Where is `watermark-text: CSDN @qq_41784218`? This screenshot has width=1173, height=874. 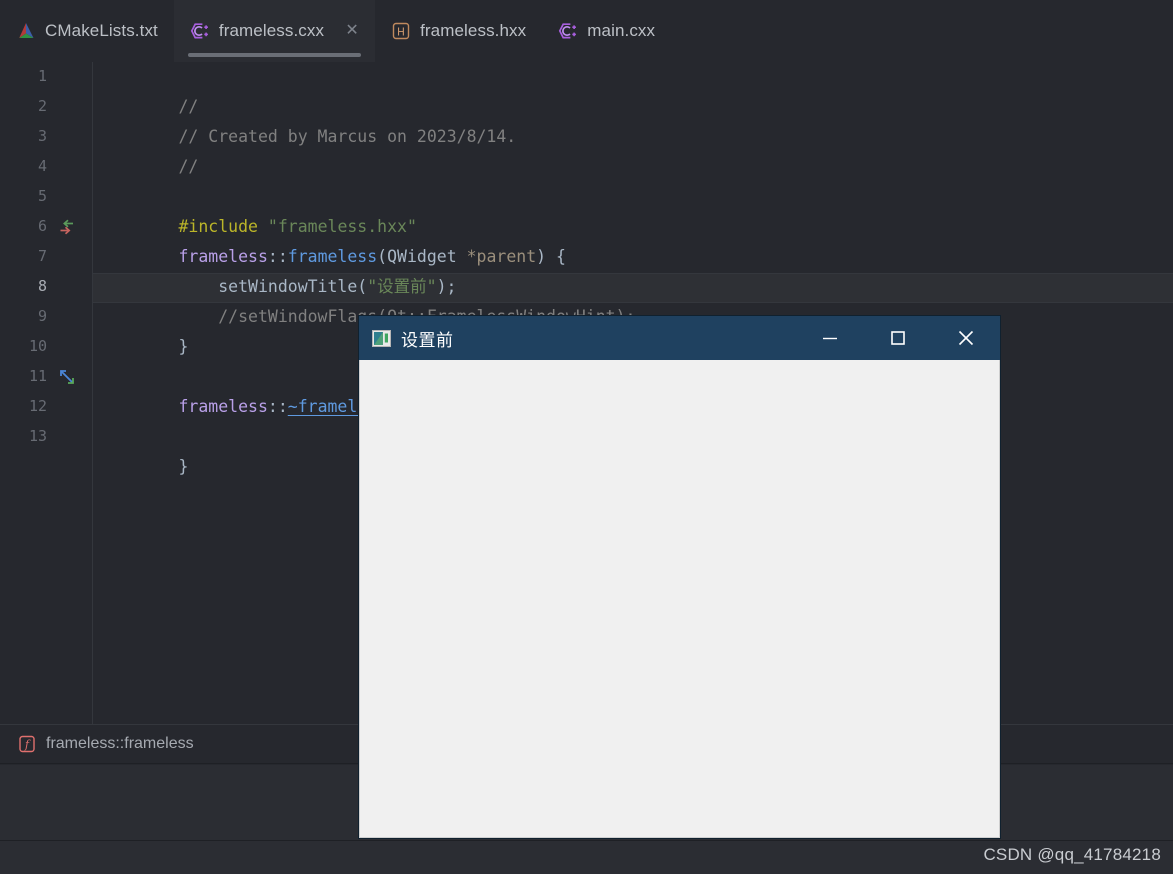
watermark-text: CSDN @qq_41784218 is located at coordinates (1072, 854).